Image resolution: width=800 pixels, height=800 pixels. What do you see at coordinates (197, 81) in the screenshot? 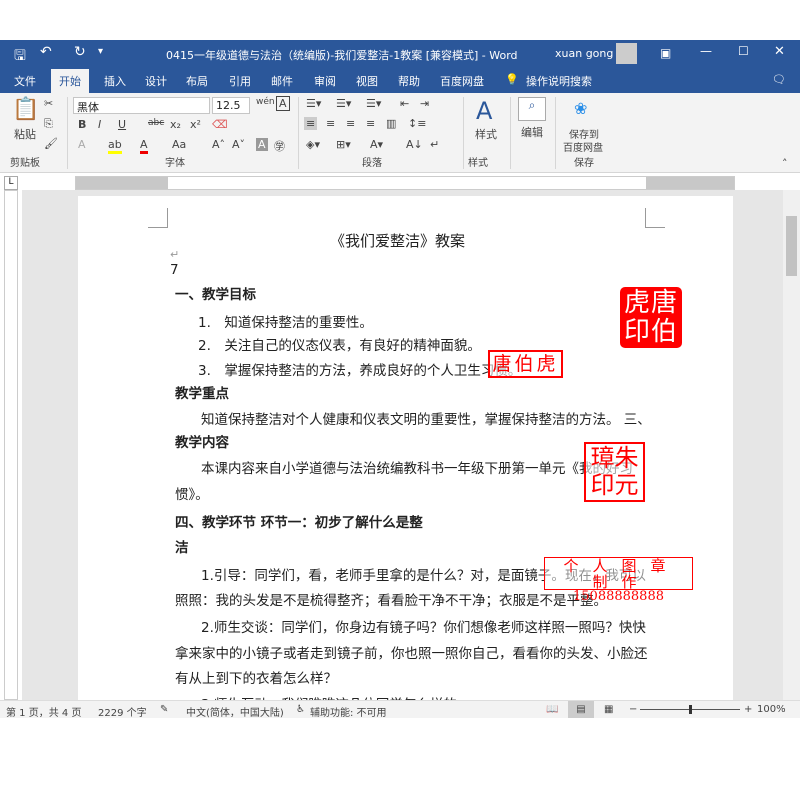
I see `tab-layout: 布局` at bounding box center [197, 81].